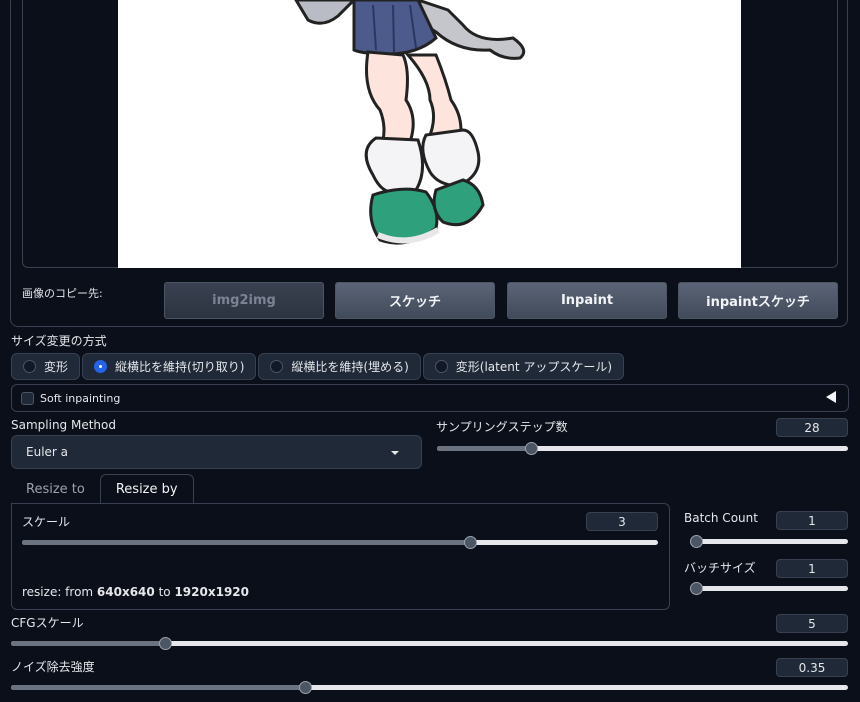  I want to click on batch-size-input: 1, so click(812, 568).